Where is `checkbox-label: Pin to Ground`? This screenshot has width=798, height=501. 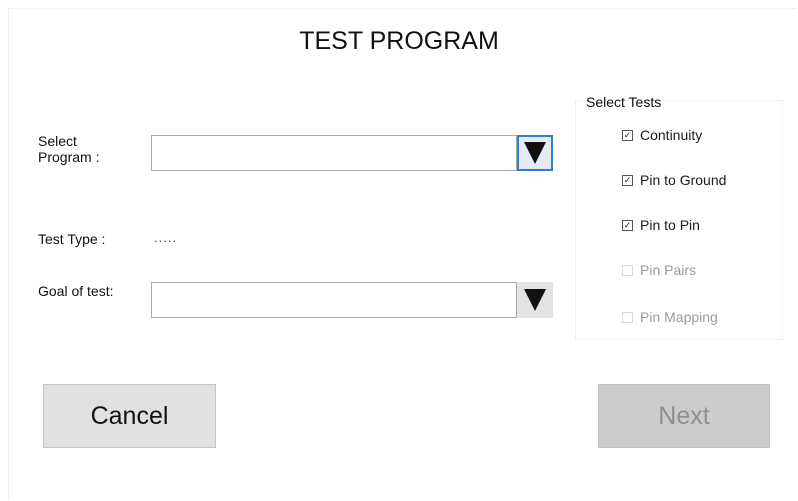
checkbox-label: Pin to Ground is located at coordinates (683, 180).